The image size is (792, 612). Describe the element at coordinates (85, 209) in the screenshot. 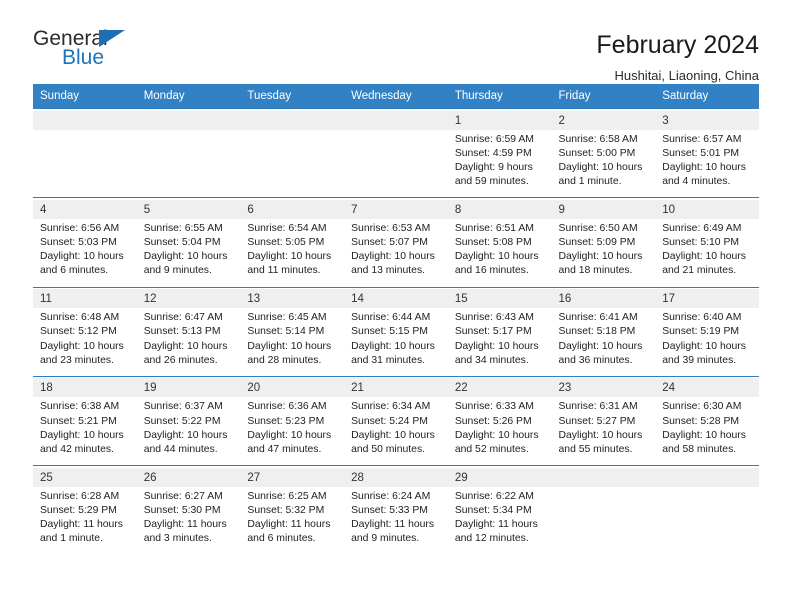

I see `day-number-cell: 4` at that location.